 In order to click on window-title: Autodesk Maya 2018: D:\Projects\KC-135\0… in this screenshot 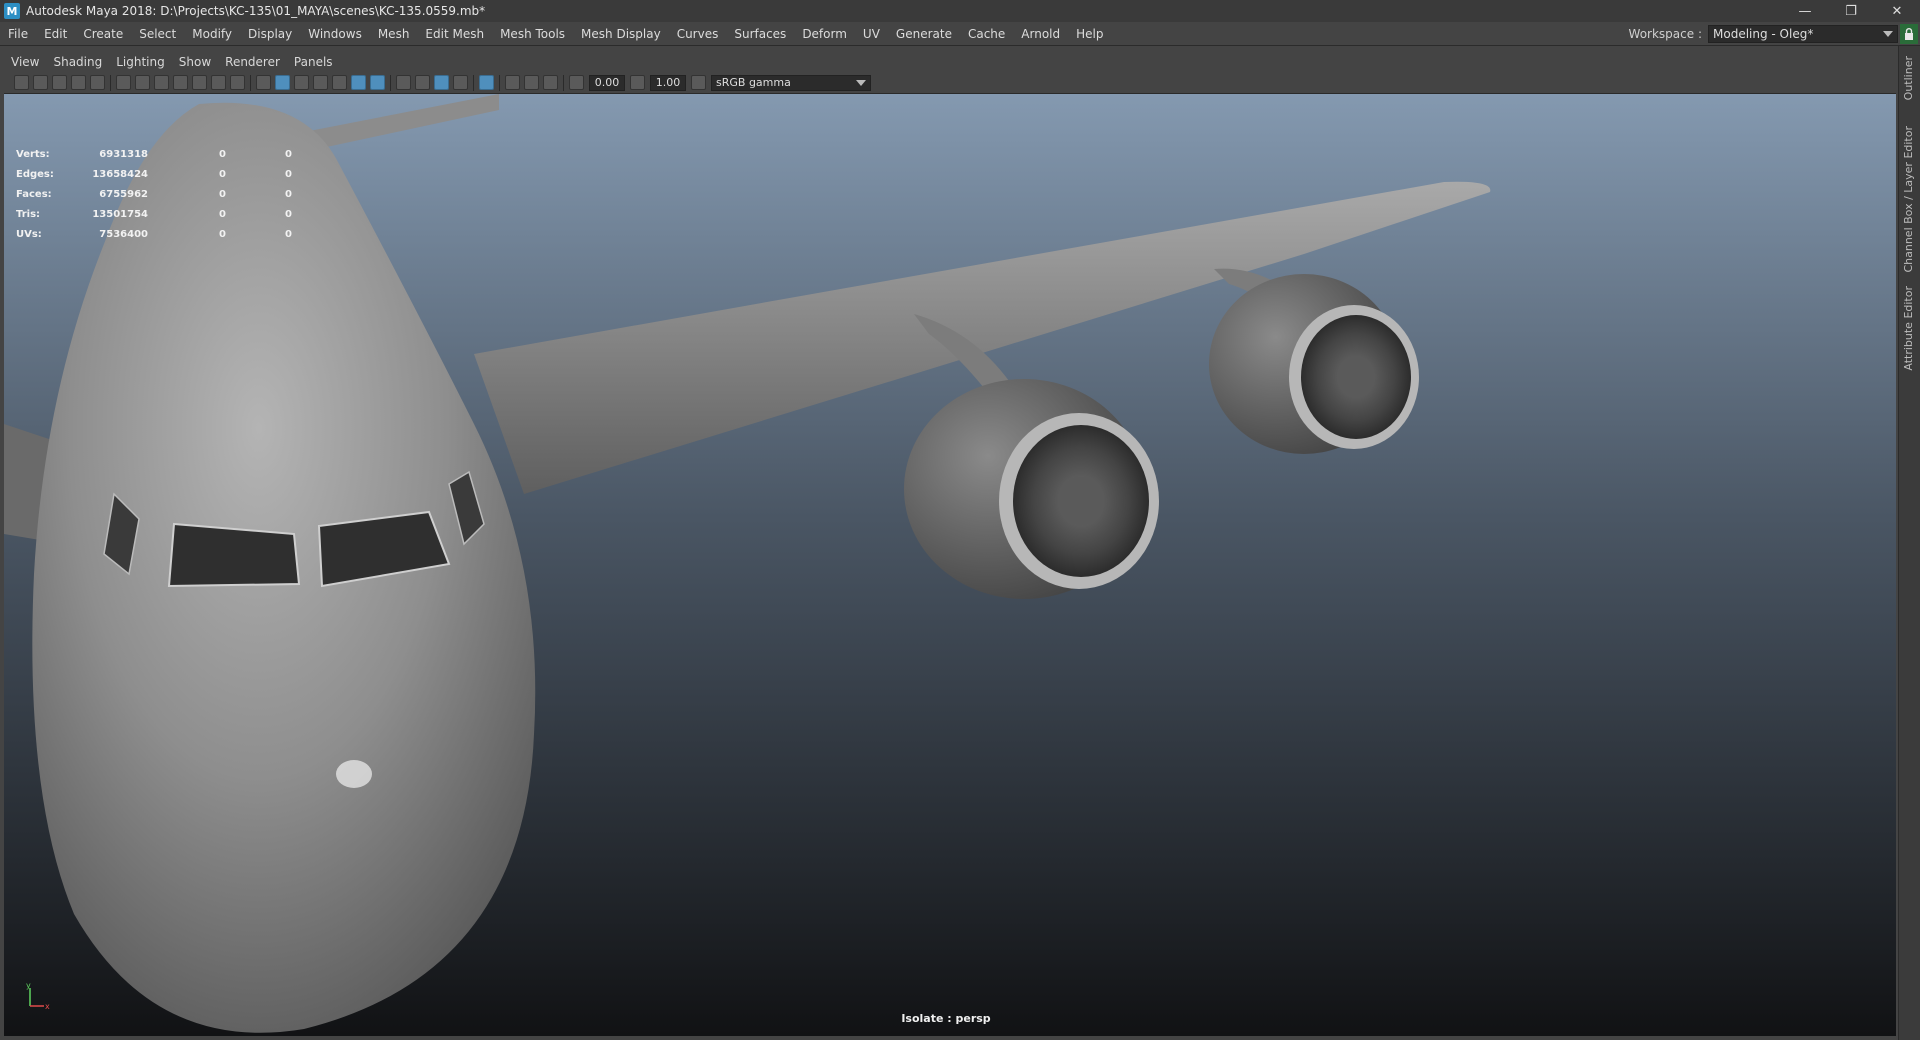, I will do `click(256, 11)`.